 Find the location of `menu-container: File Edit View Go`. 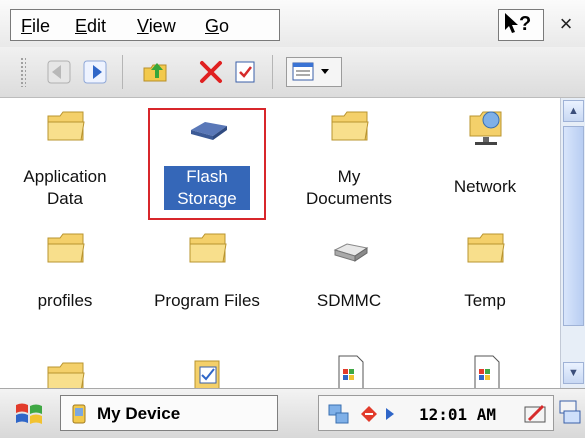

menu-container: File Edit View Go is located at coordinates (145, 25).